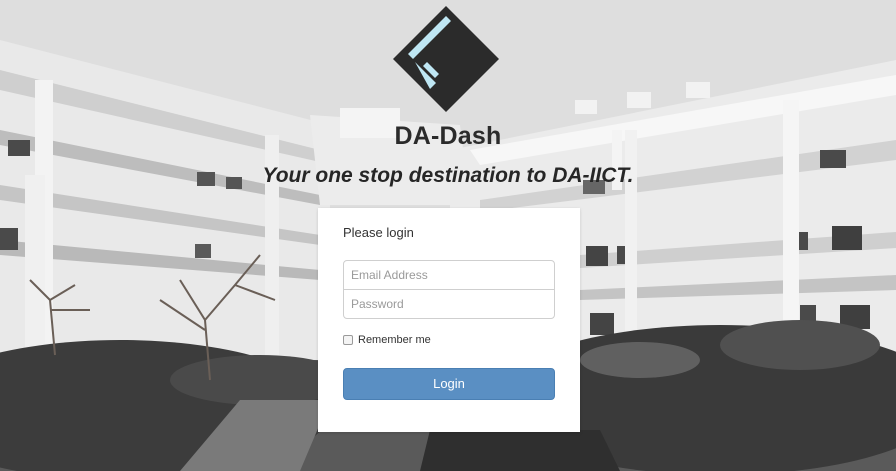 Image resolution: width=896 pixels, height=471 pixels. I want to click on brand-title: DA-Dash, so click(448, 136).